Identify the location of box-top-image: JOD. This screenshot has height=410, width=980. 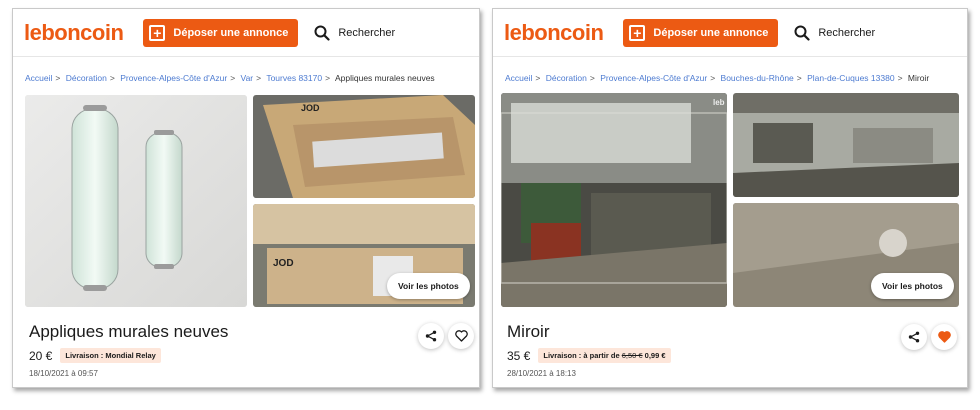
(364, 146).